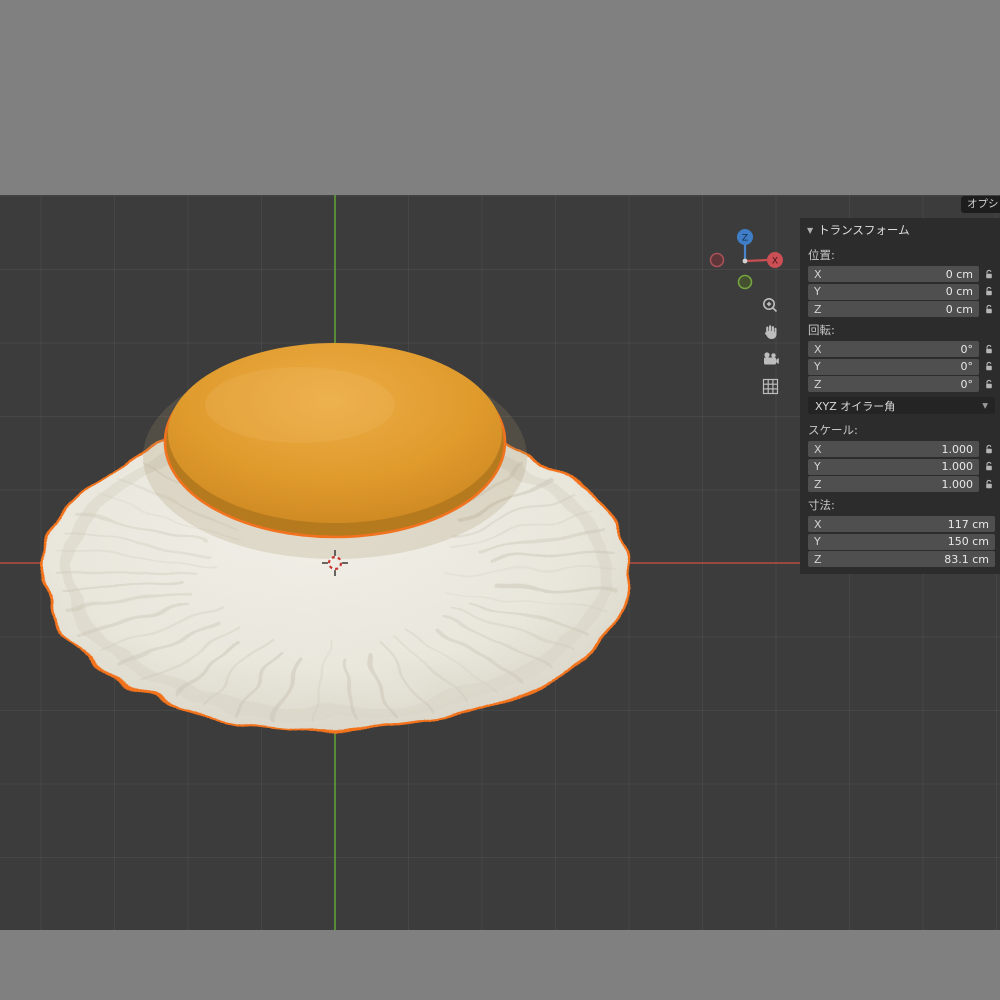 The image size is (1000, 1000). Describe the element at coordinates (893, 466) in the screenshot. I see `scale-y-field: Y 1.000` at that location.